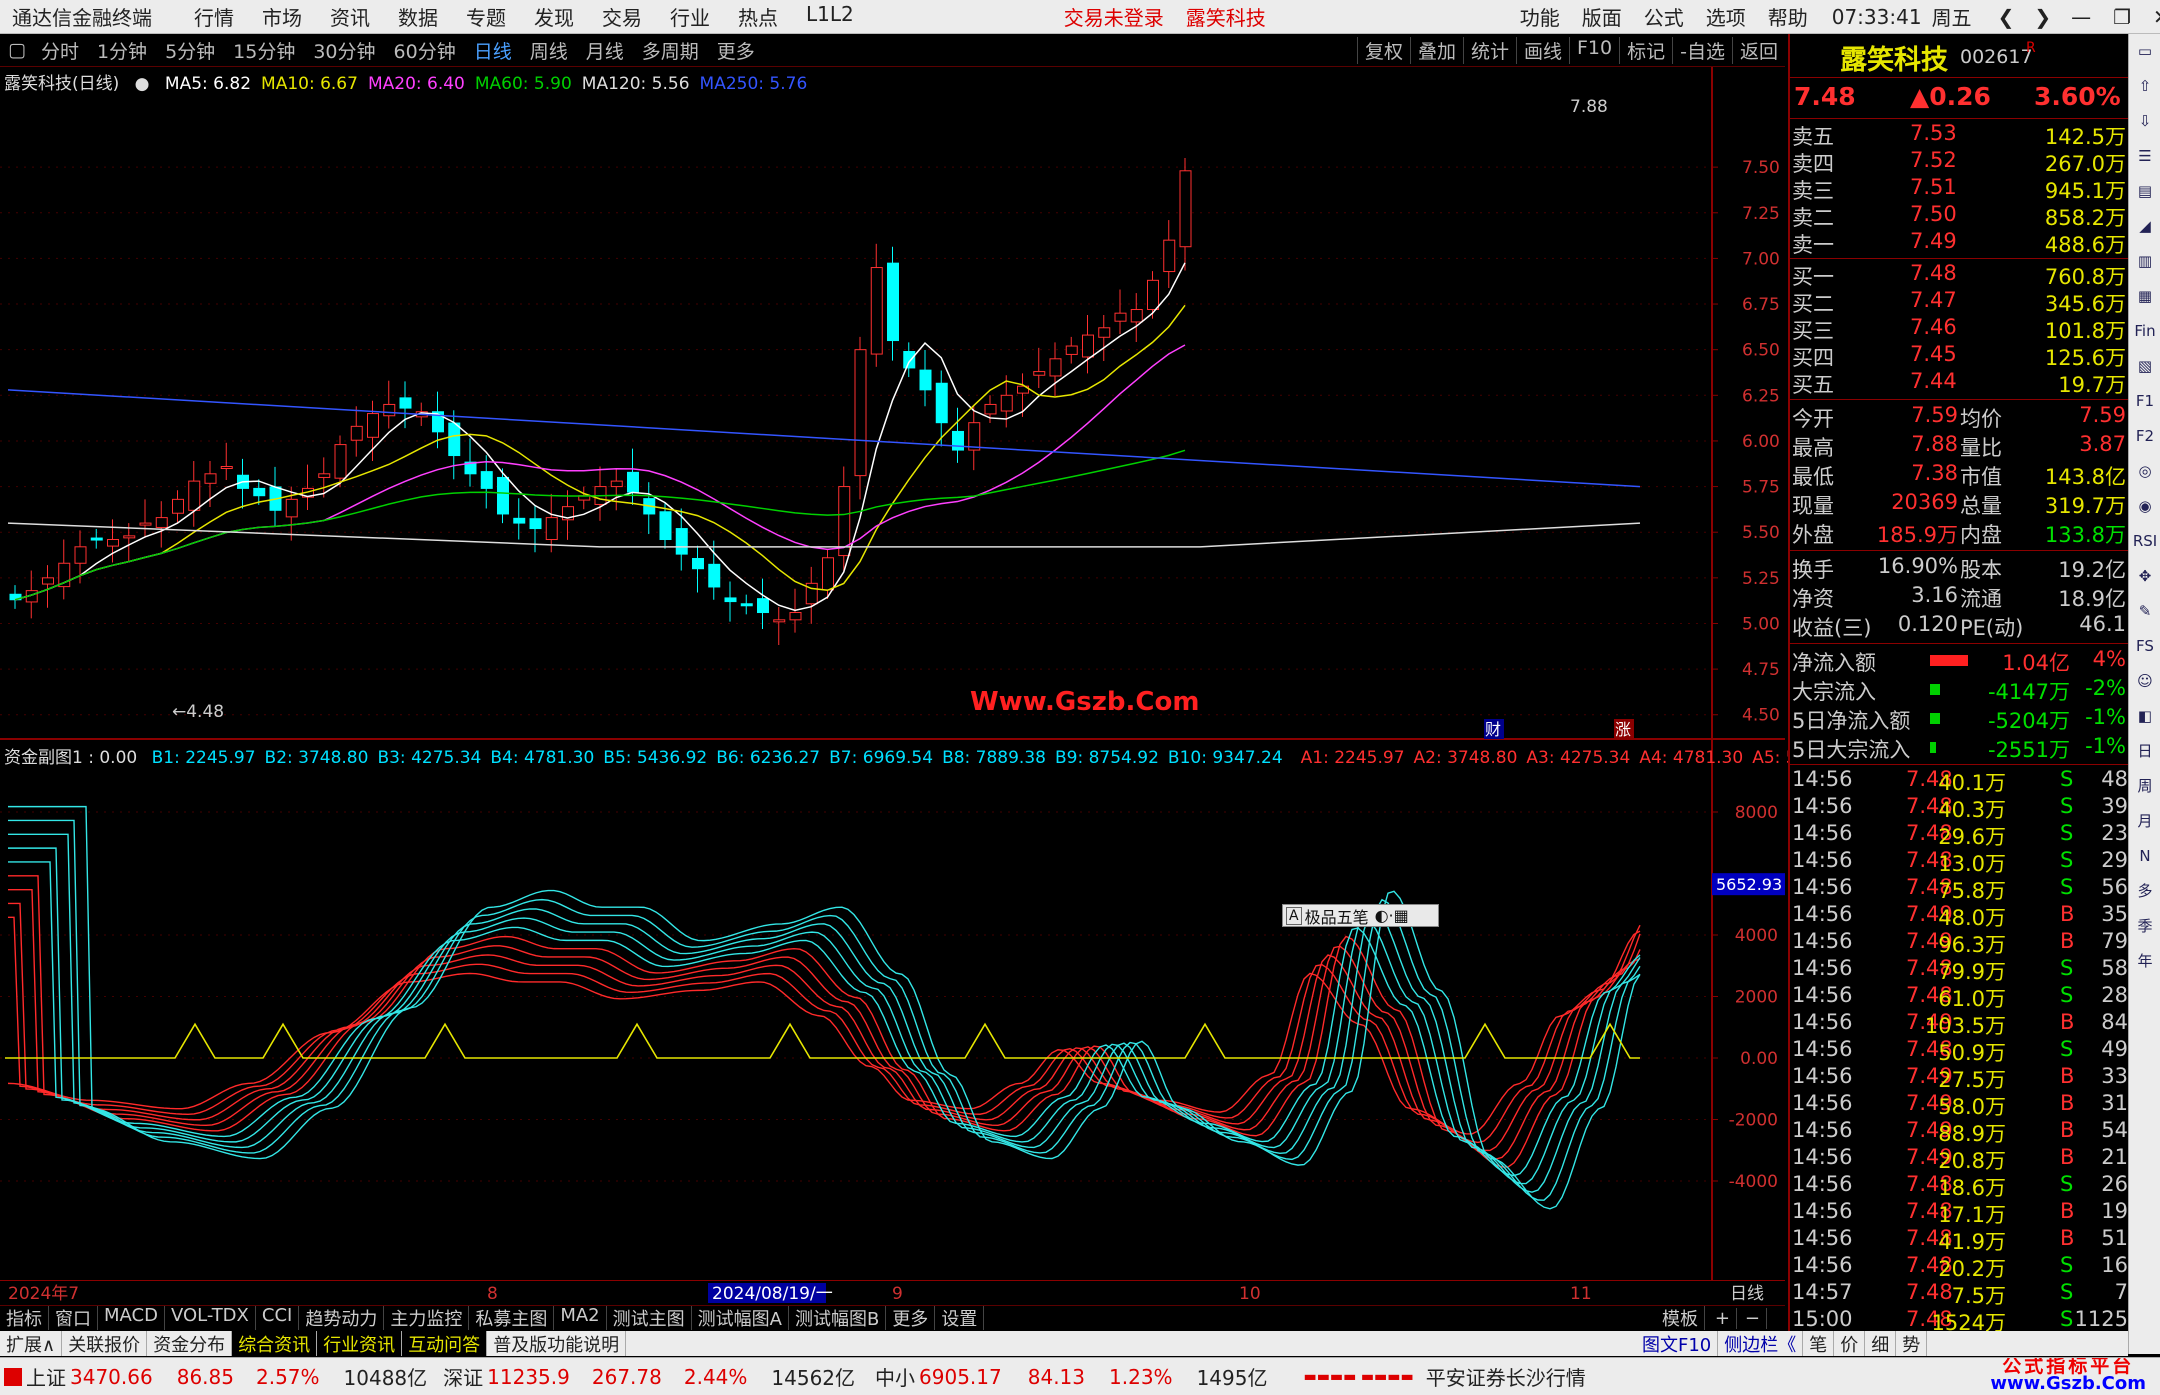  What do you see at coordinates (2145, 962) in the screenshot?
I see `side-tool-icon: 年` at bounding box center [2145, 962].